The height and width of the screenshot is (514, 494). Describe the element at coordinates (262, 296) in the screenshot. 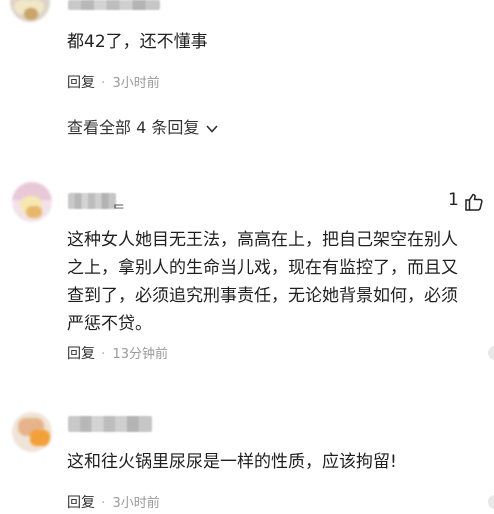

I see `comment-text-line: 查到了，必须追究刑事责任，无论她背景如何，必须` at that location.